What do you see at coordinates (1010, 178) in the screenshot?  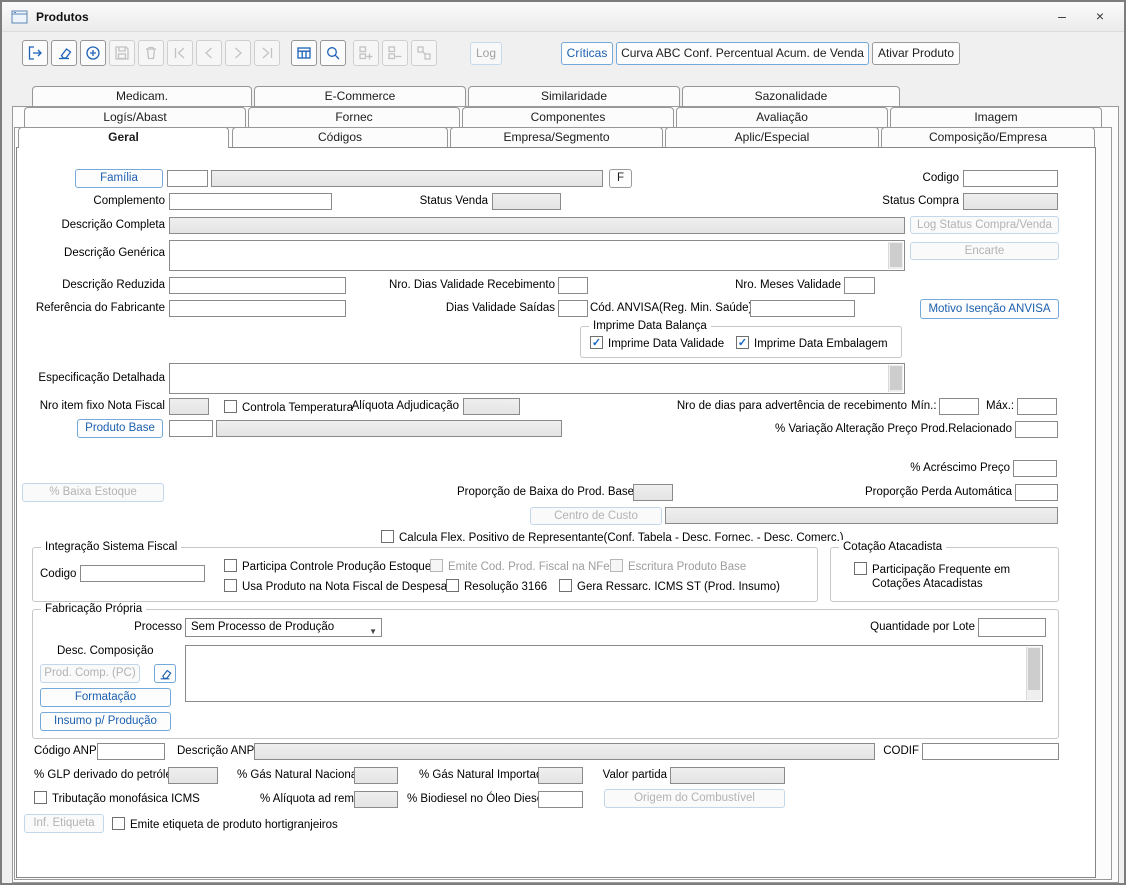 I see `codigo-field` at bounding box center [1010, 178].